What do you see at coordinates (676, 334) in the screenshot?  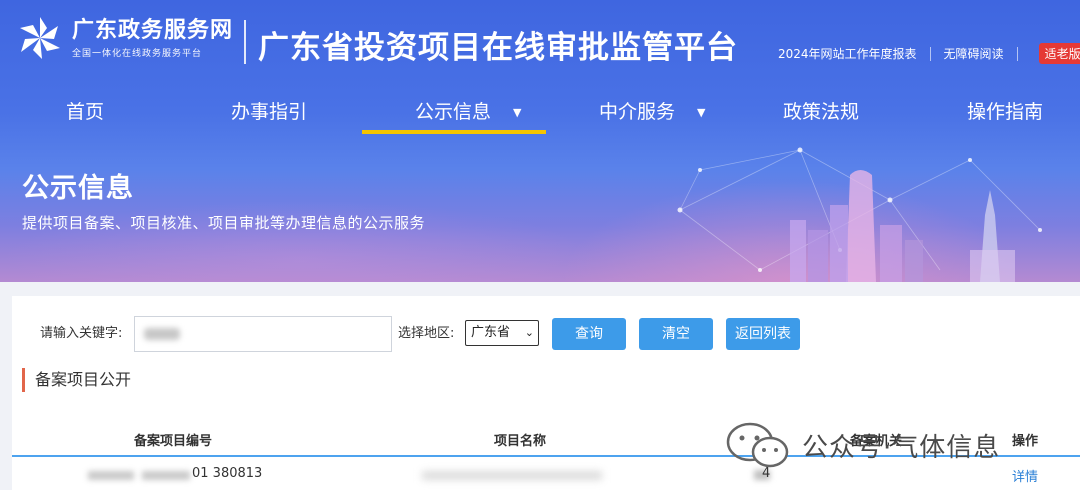 I see `clear-button: 清空` at bounding box center [676, 334].